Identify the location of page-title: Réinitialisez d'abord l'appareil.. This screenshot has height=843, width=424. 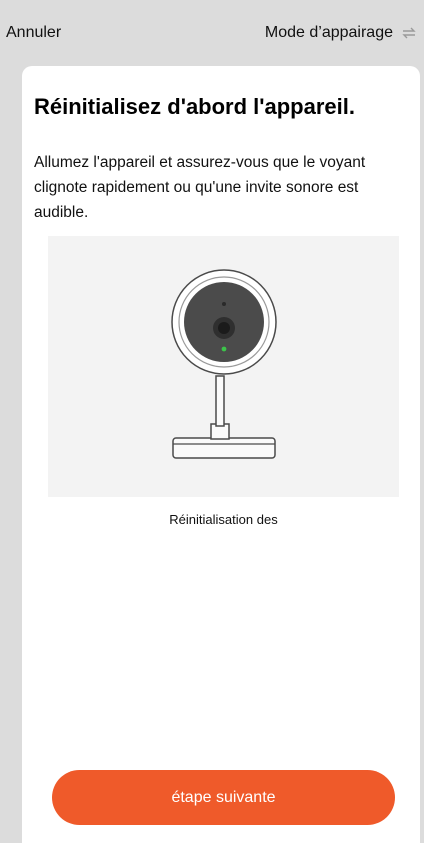
(194, 106).